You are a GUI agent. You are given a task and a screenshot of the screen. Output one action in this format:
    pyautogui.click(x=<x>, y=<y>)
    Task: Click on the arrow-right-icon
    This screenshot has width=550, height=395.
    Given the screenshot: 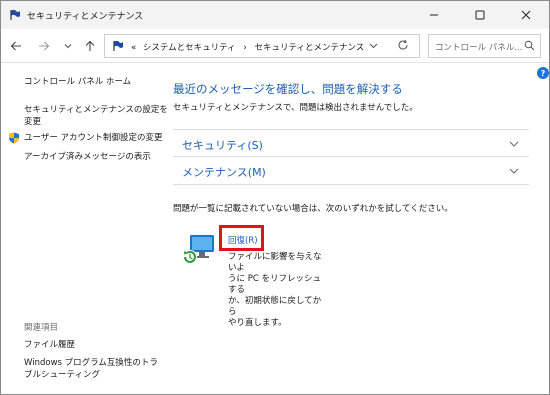 What is the action you would take?
    pyautogui.click(x=44, y=46)
    